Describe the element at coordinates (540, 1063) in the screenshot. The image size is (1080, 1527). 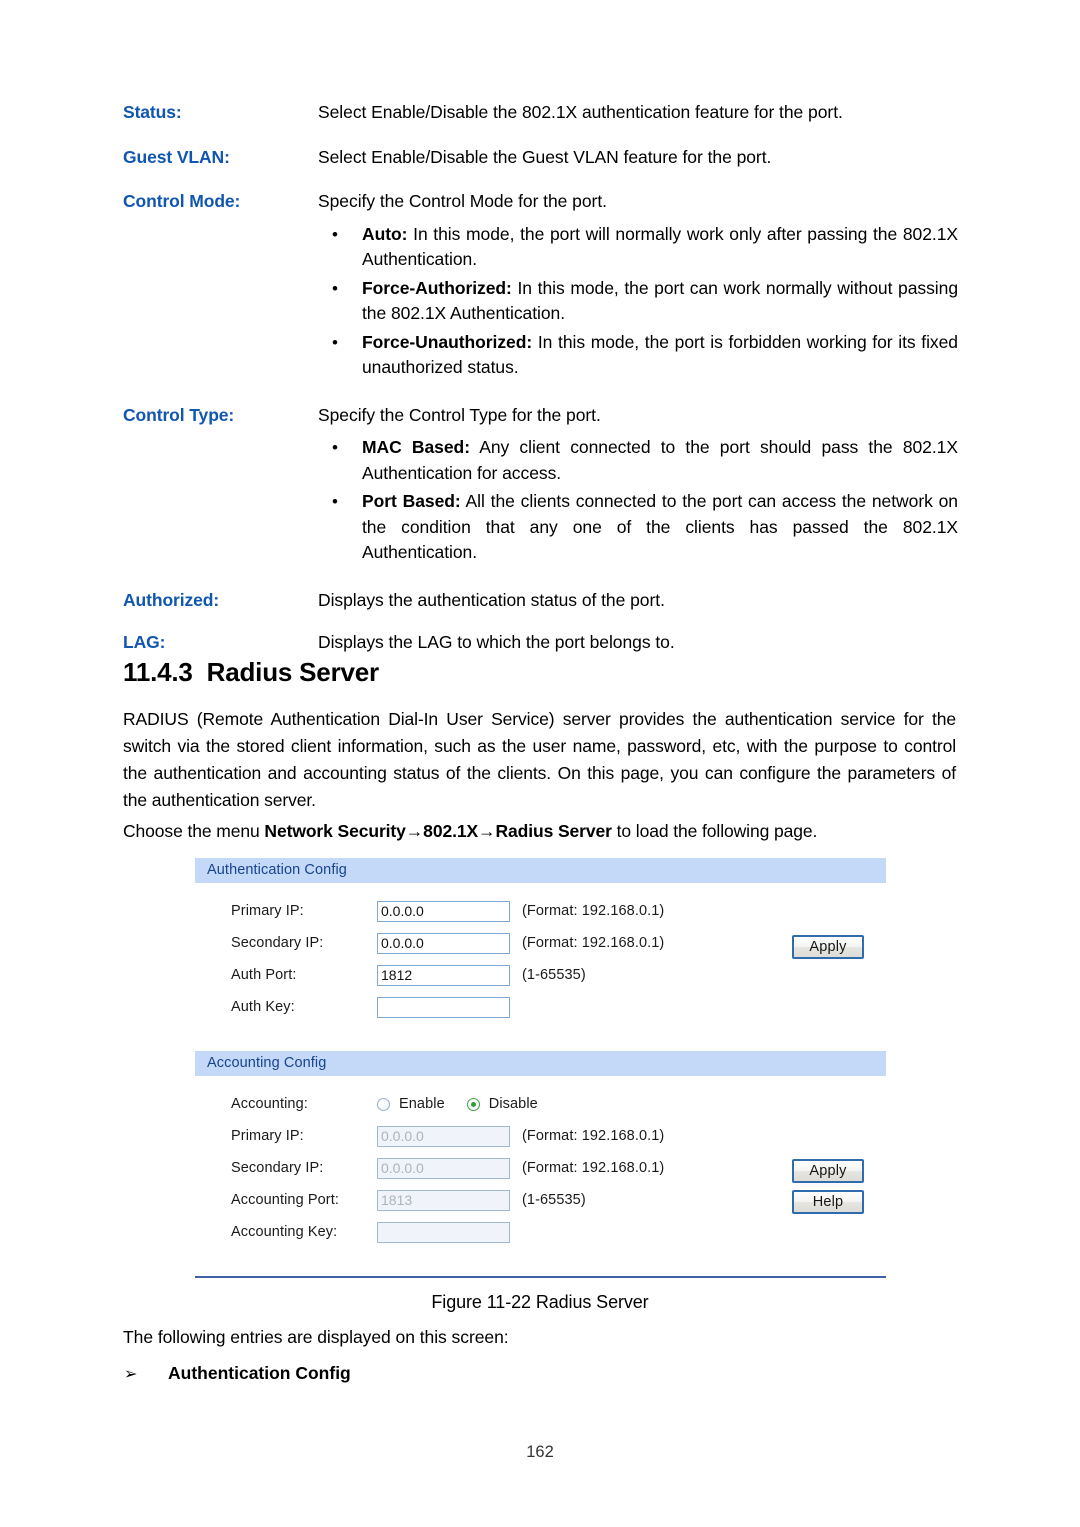
I see `accounting-config-panel-header: Accounting Config` at that location.